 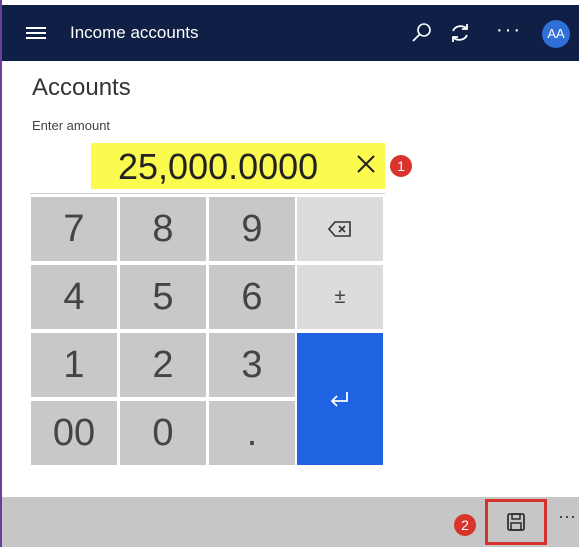 What do you see at coordinates (74, 297) in the screenshot?
I see `key-4: 4` at bounding box center [74, 297].